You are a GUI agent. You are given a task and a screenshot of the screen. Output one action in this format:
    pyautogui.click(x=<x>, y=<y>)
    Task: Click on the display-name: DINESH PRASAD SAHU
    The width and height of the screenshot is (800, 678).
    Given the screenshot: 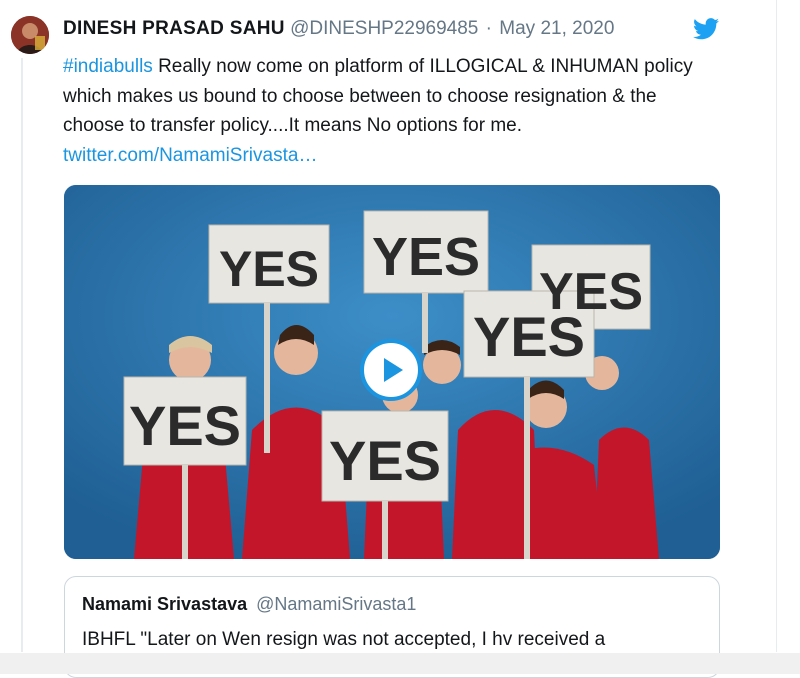 What is the action you would take?
    pyautogui.click(x=174, y=28)
    